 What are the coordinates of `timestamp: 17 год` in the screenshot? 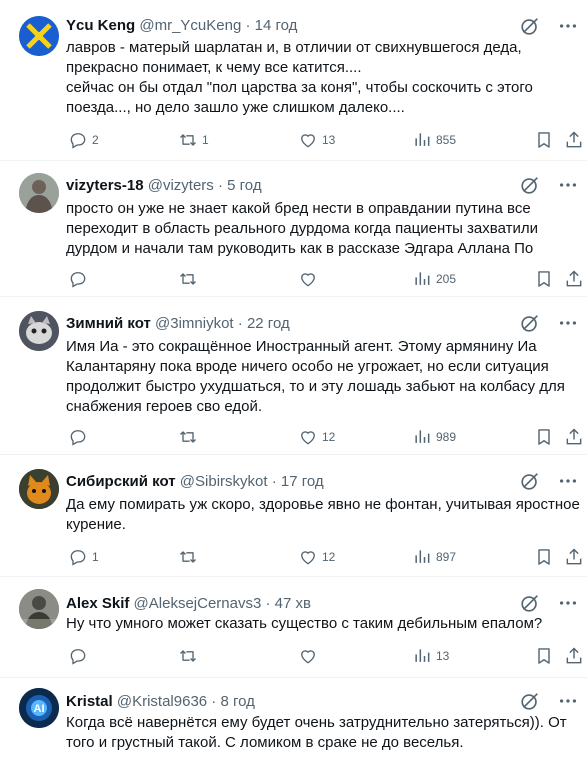 It's located at (302, 481).